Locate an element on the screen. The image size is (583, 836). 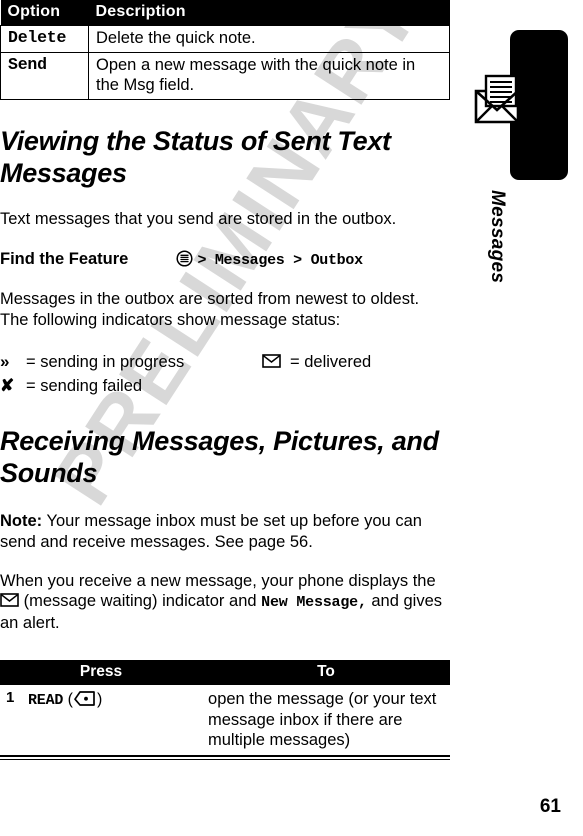
find-the-feature-path: > Messages > Outbox is located at coordinates (280, 260).